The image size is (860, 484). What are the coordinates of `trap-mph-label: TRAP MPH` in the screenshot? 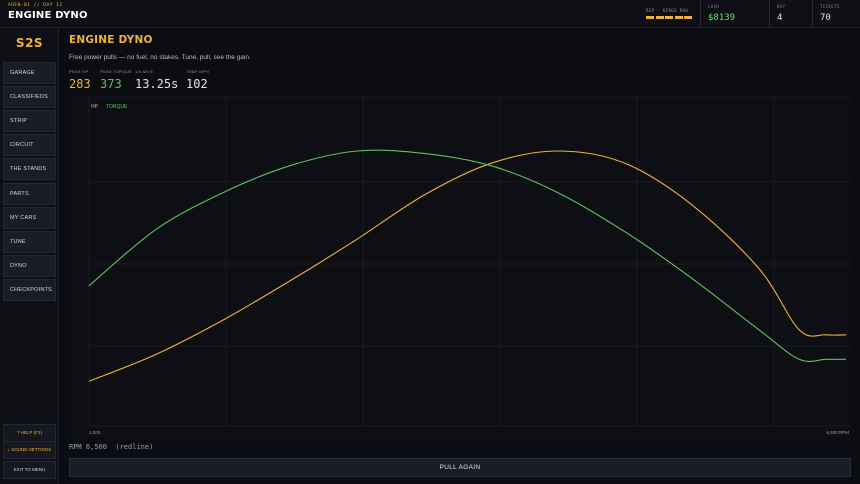 It's located at (197, 71).